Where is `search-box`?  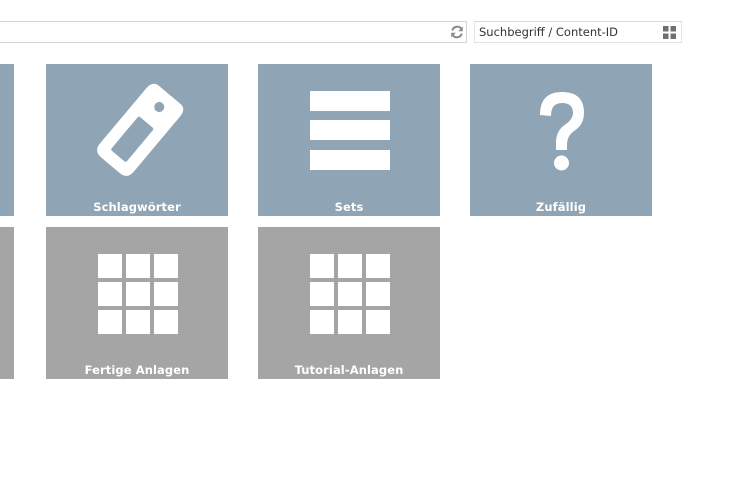
search-box is located at coordinates (578, 32).